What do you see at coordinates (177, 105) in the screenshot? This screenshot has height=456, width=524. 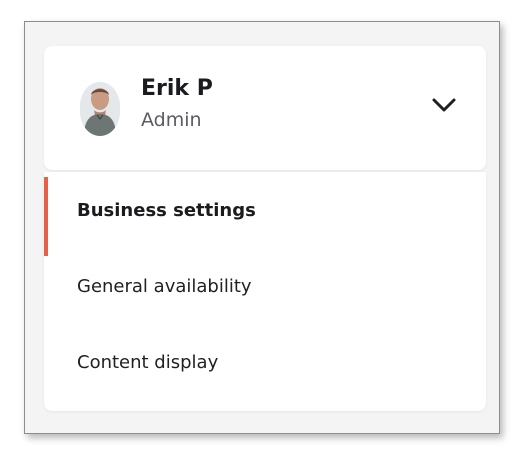 I see `user-info: Erik P Admin` at bounding box center [177, 105].